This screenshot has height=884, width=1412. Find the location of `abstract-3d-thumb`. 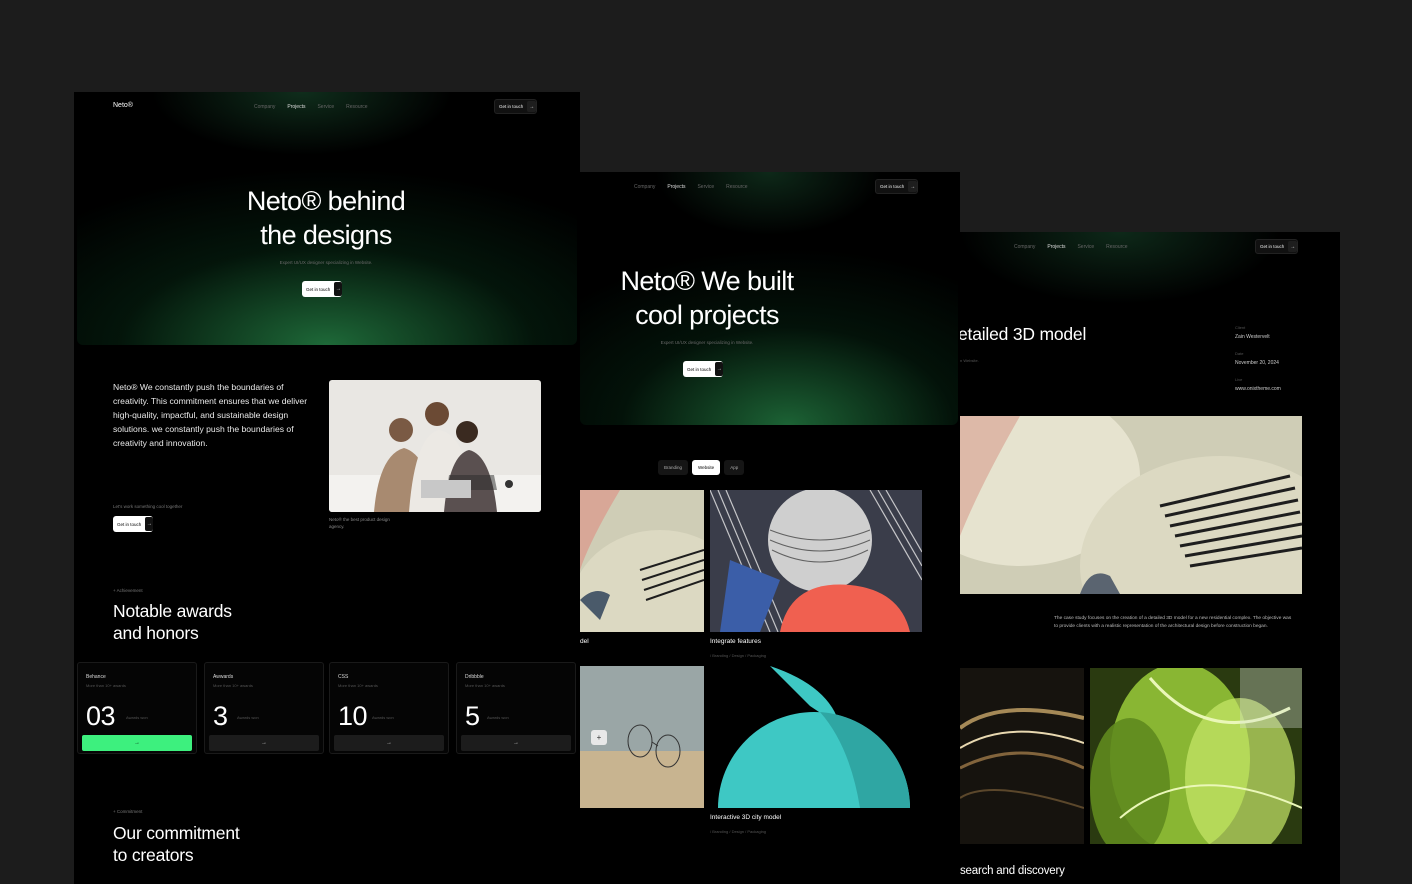

abstract-3d-thumb is located at coordinates (816, 561).